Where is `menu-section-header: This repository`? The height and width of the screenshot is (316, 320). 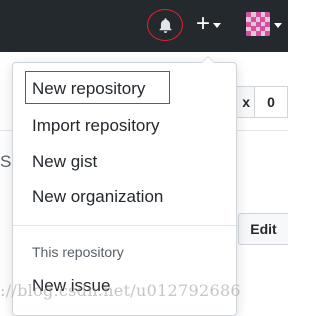
menu-section-header: This repository is located at coordinates (78, 252).